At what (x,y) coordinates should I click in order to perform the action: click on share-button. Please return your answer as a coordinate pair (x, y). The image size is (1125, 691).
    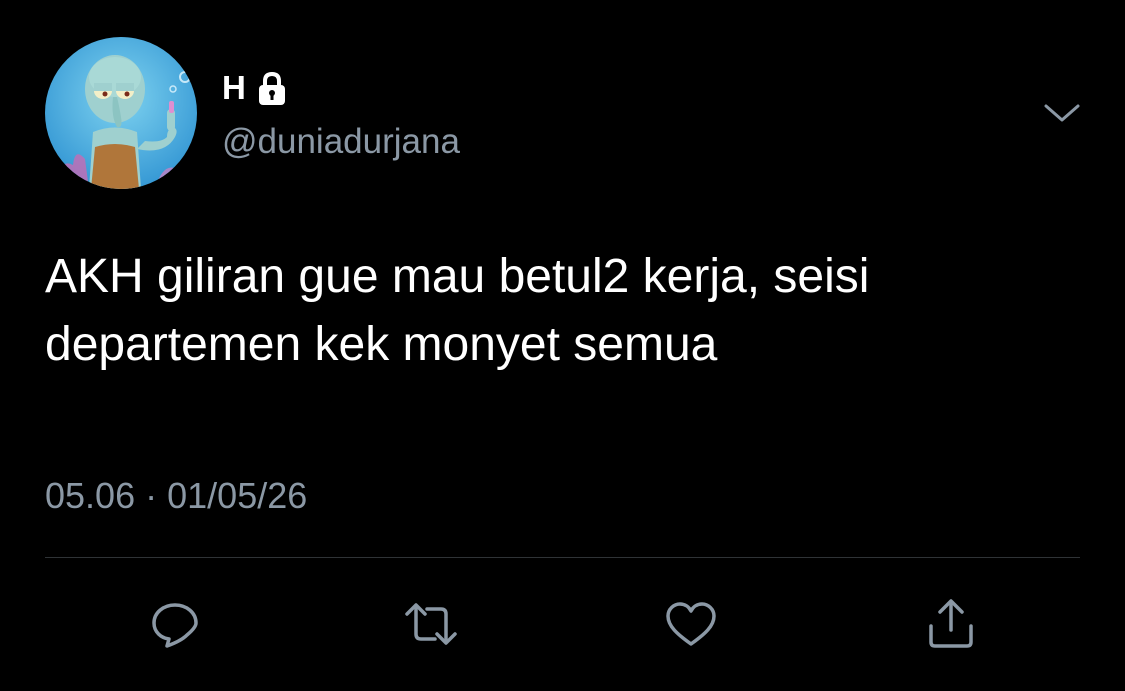
    Looking at the image, I should click on (951, 624).